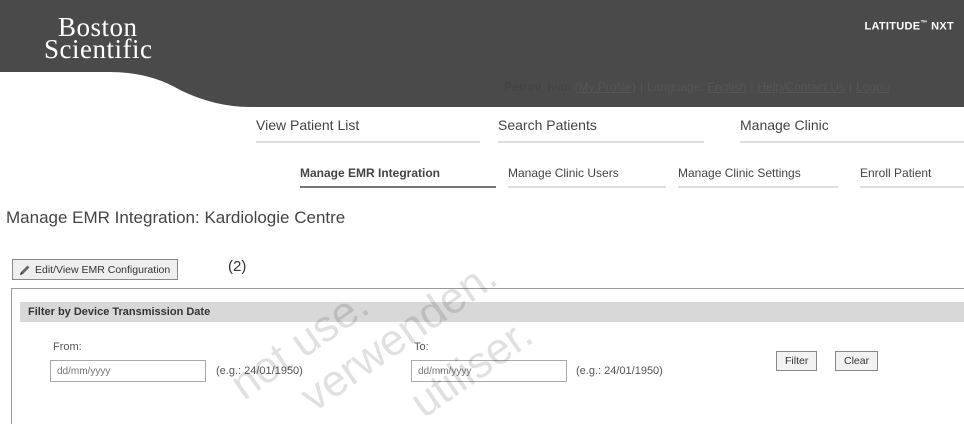 The image size is (964, 424). Describe the element at coordinates (67, 347) in the screenshot. I see `from-label: From:` at that location.